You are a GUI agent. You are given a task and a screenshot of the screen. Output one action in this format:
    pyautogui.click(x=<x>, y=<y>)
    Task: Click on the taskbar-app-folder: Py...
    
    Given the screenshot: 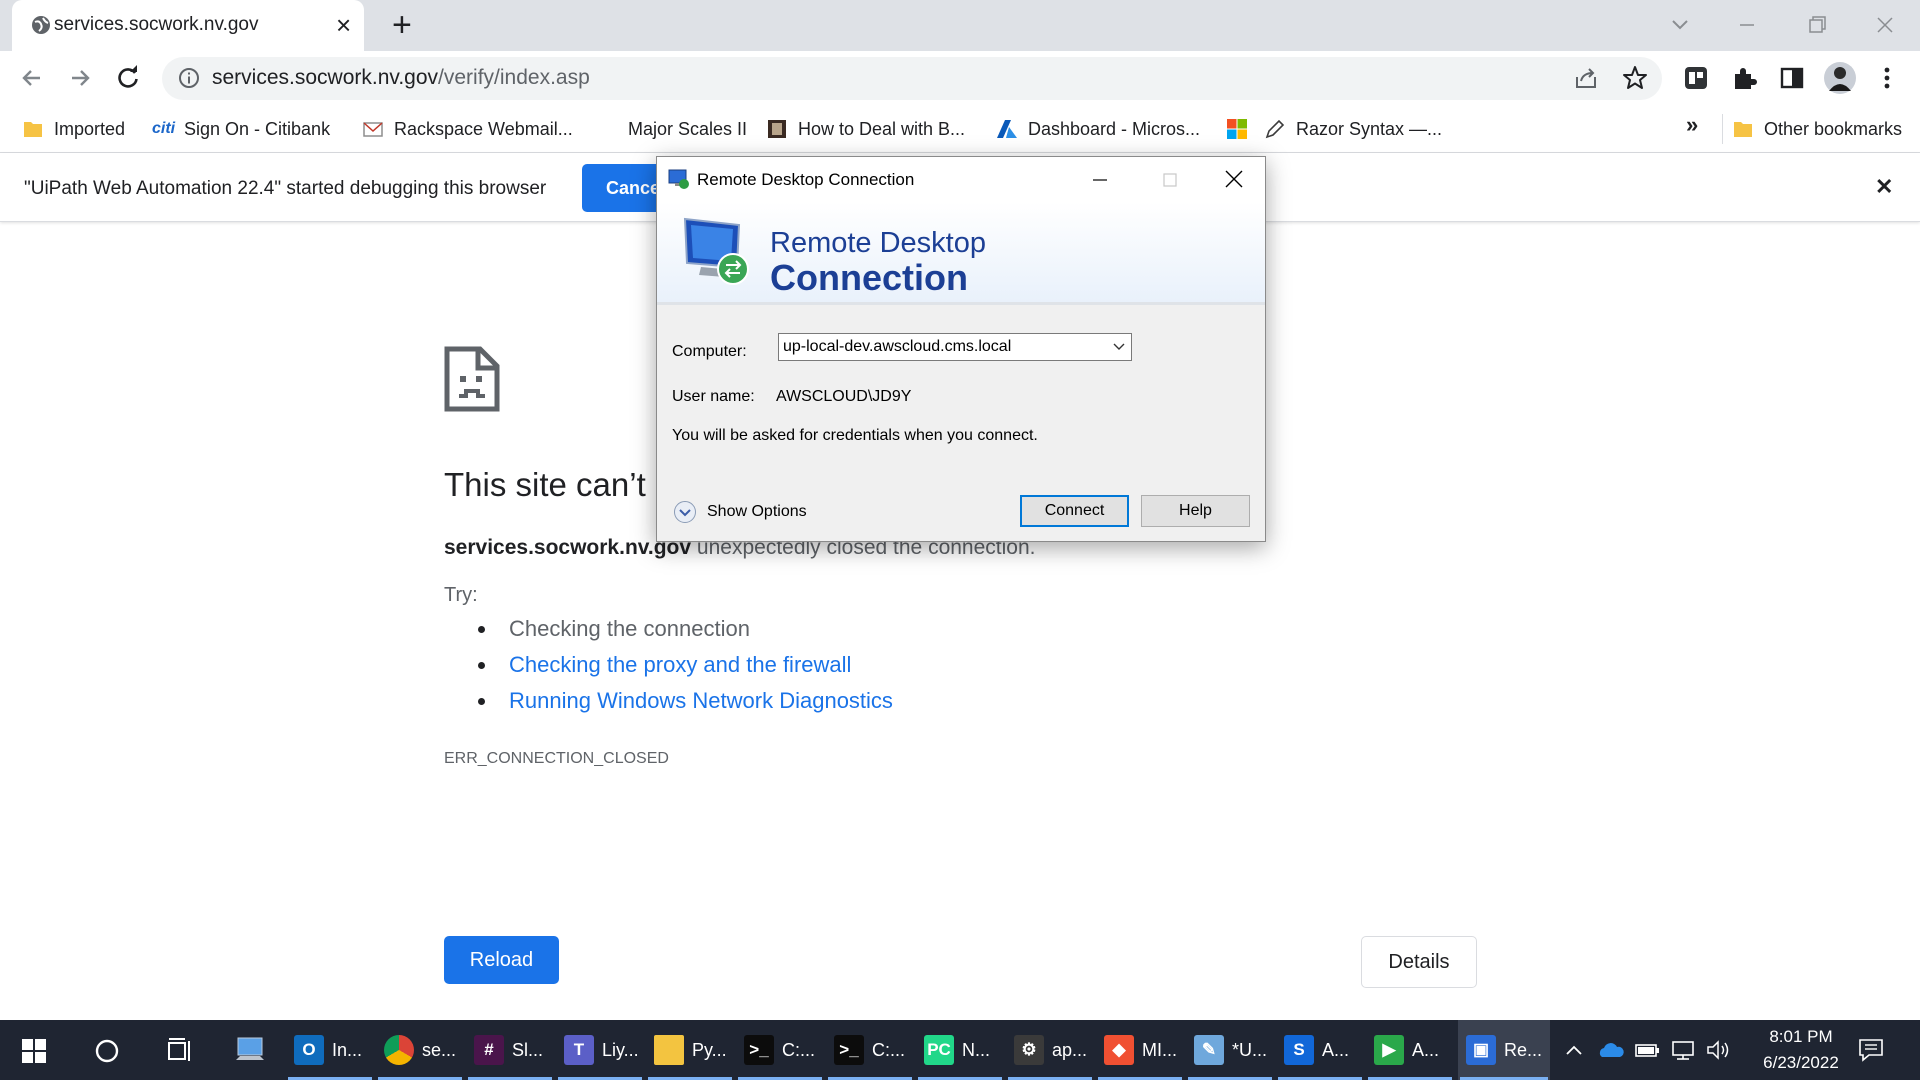 What is the action you would take?
    pyautogui.click(x=690, y=1050)
    